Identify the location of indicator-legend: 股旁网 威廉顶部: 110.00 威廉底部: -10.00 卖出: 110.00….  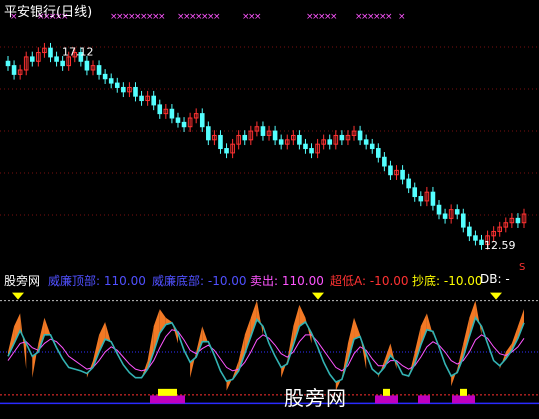
(269, 279).